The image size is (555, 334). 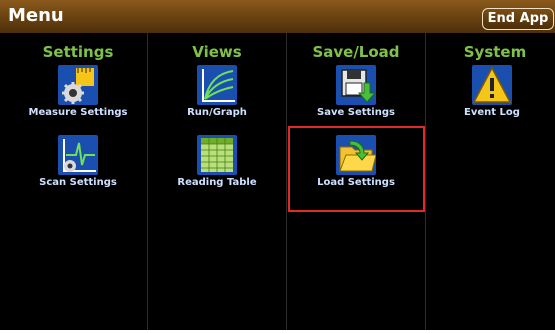 What do you see at coordinates (78, 85) in the screenshot?
I see `measure-settings-icon` at bounding box center [78, 85].